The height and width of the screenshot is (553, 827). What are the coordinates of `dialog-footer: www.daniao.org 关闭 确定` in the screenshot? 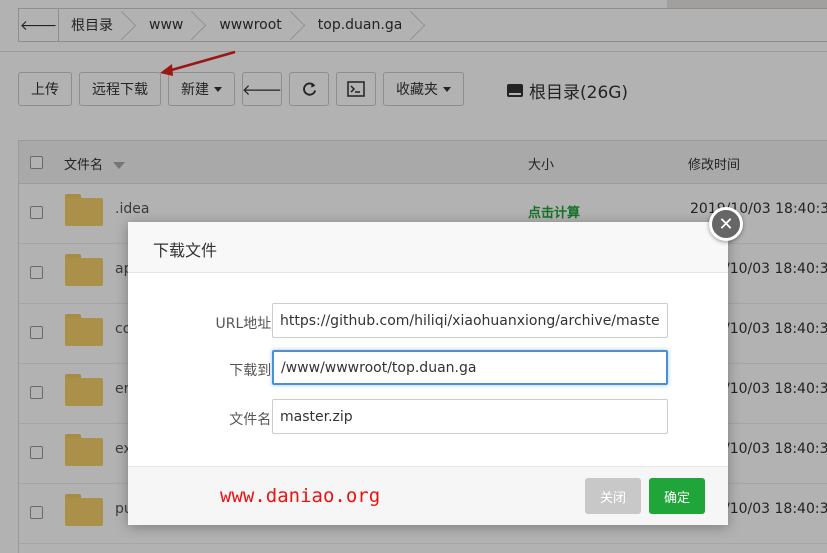 It's located at (428, 495).